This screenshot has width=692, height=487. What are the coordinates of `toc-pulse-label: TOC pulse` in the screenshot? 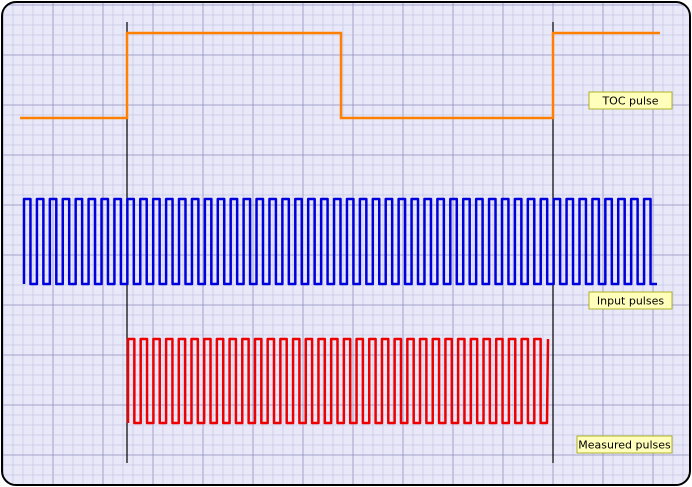 It's located at (630, 100).